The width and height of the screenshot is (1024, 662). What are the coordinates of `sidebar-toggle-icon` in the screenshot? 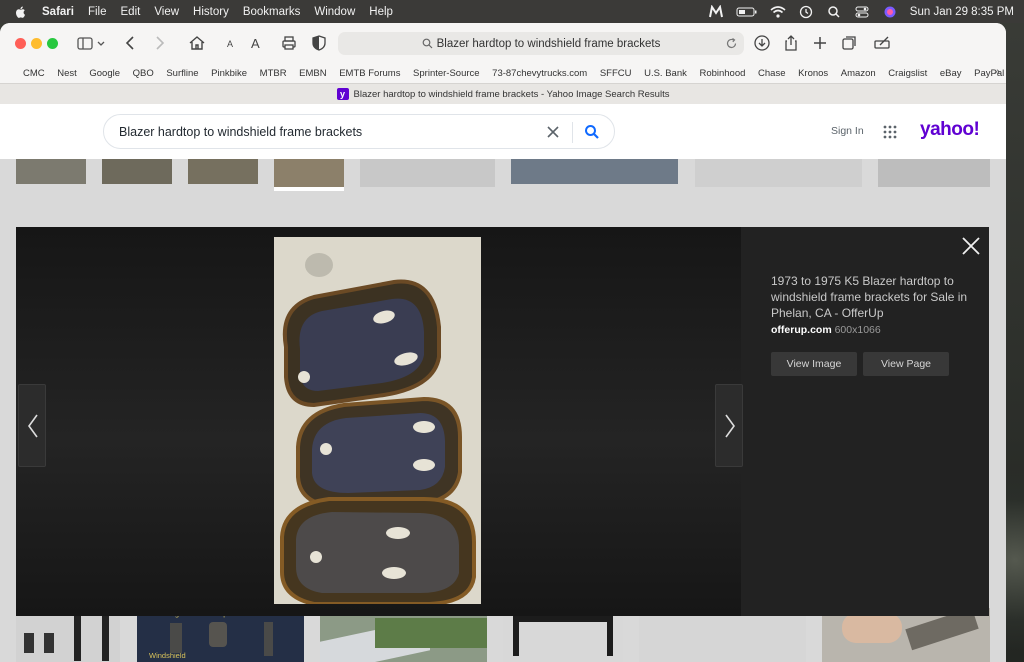 It's located at (85, 43).